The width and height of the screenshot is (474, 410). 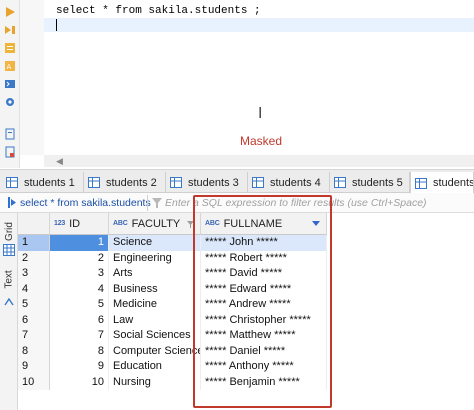 What do you see at coordinates (316, 223) in the screenshot?
I see `sort-dropdown-icon` at bounding box center [316, 223].